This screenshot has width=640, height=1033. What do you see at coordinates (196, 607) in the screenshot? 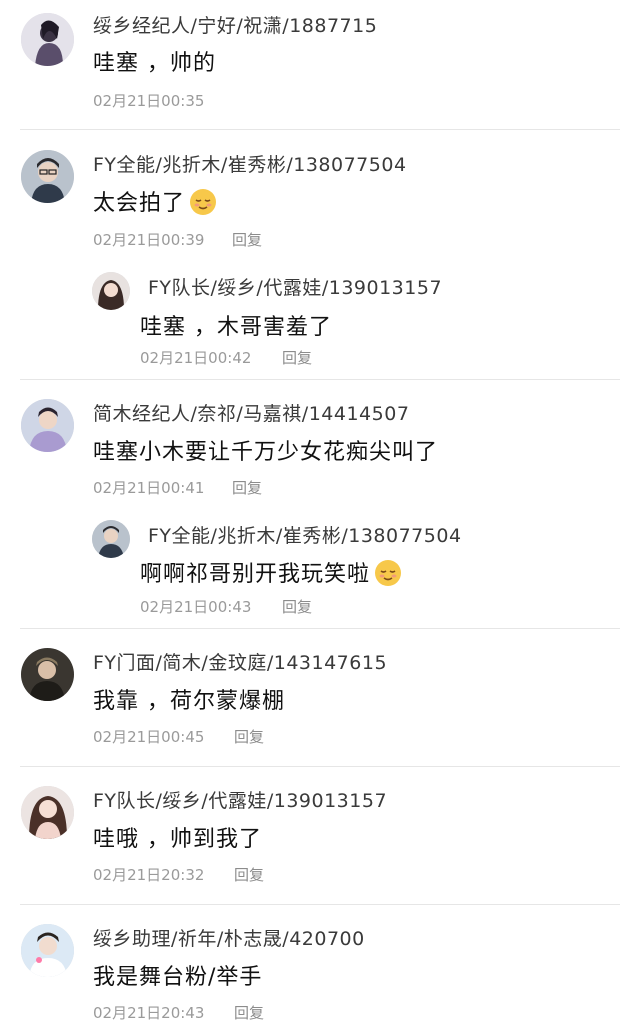
I see `reply-timestamp: 02月21日00:43` at bounding box center [196, 607].